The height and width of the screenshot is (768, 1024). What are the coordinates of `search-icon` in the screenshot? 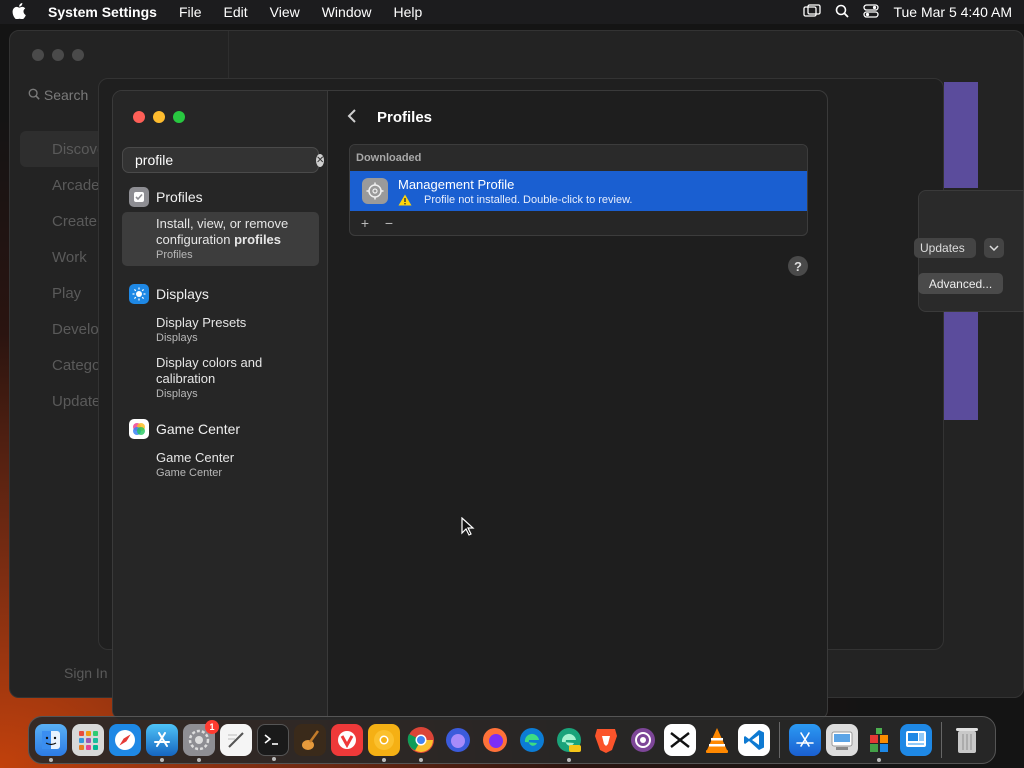 It's located at (34, 94).